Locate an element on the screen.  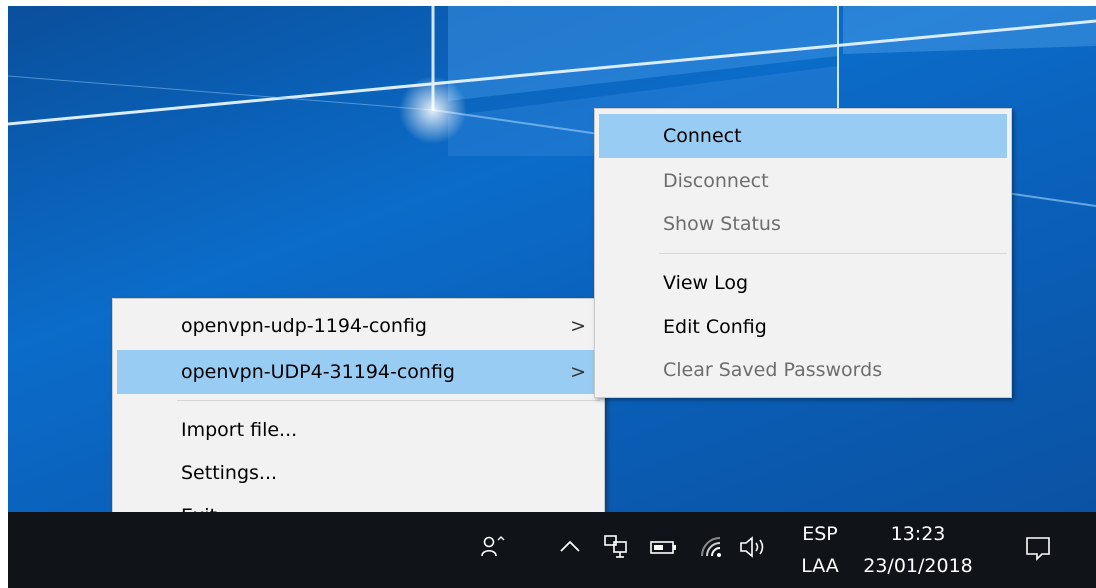
volume-icon is located at coordinates (753, 547).